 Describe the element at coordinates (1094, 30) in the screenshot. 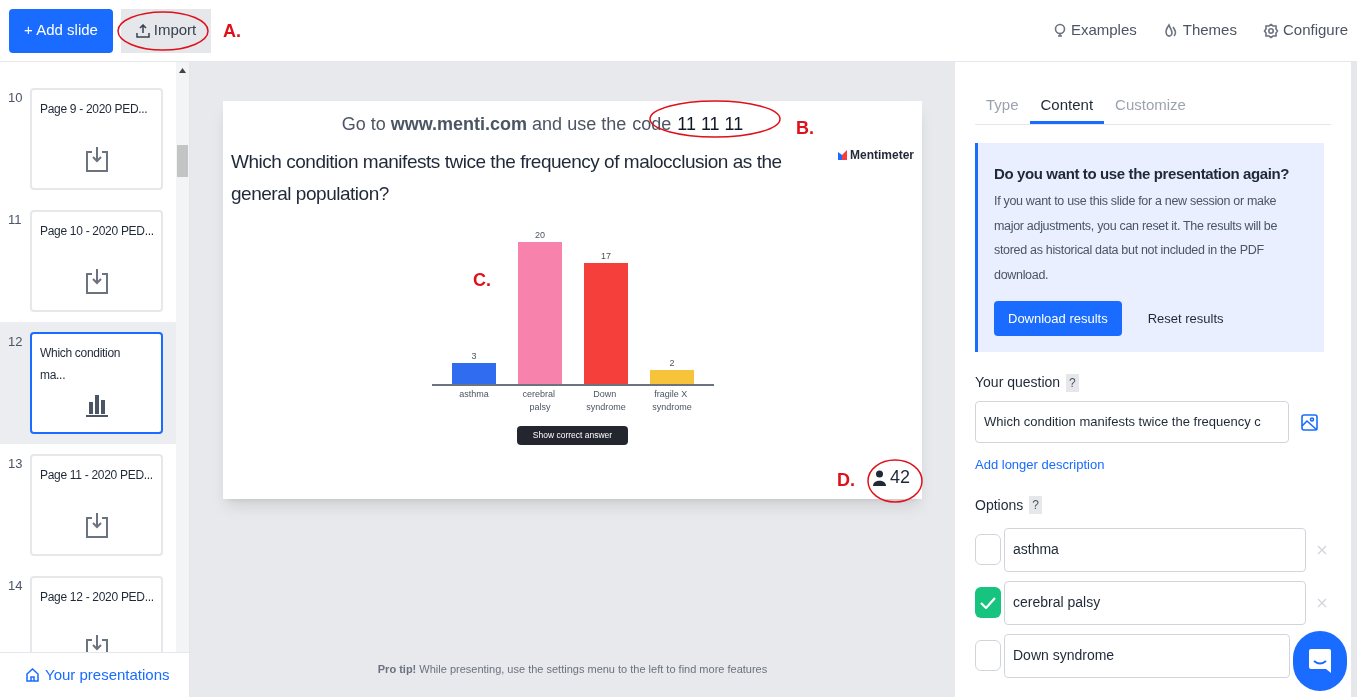

I see `toolbar-link: Examples` at that location.